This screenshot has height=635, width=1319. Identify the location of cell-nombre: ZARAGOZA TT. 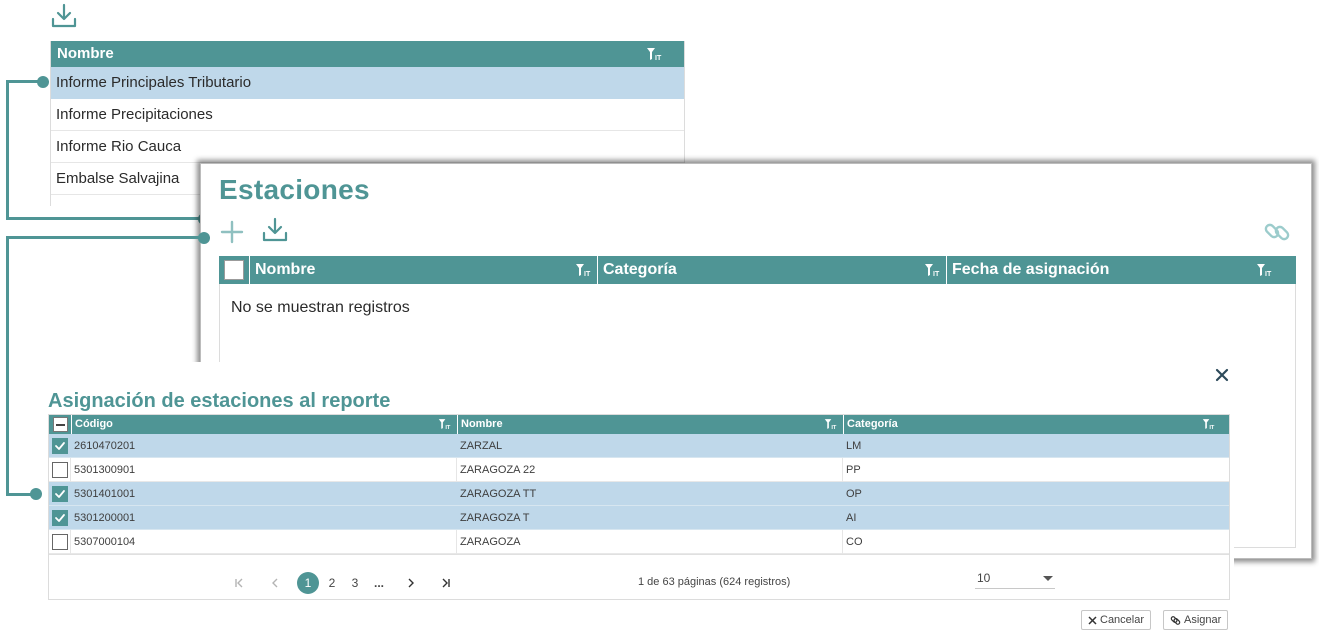
(498, 494).